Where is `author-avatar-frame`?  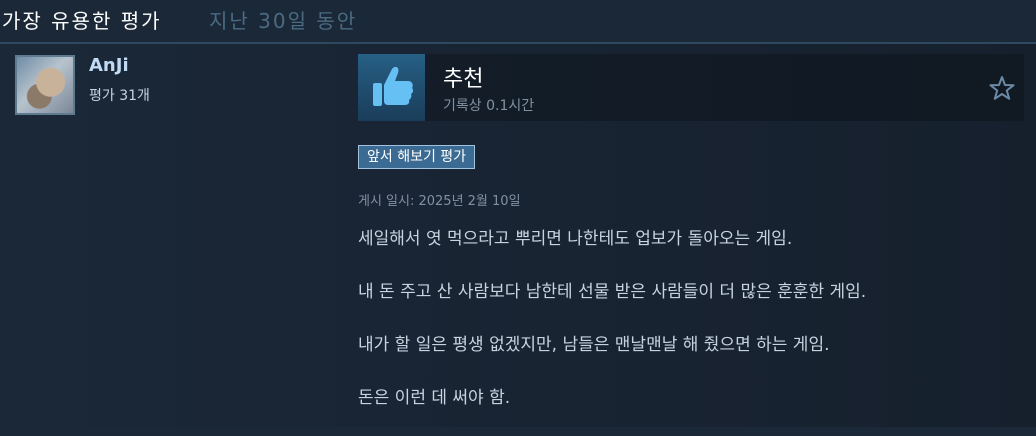
author-avatar-frame is located at coordinates (45, 85).